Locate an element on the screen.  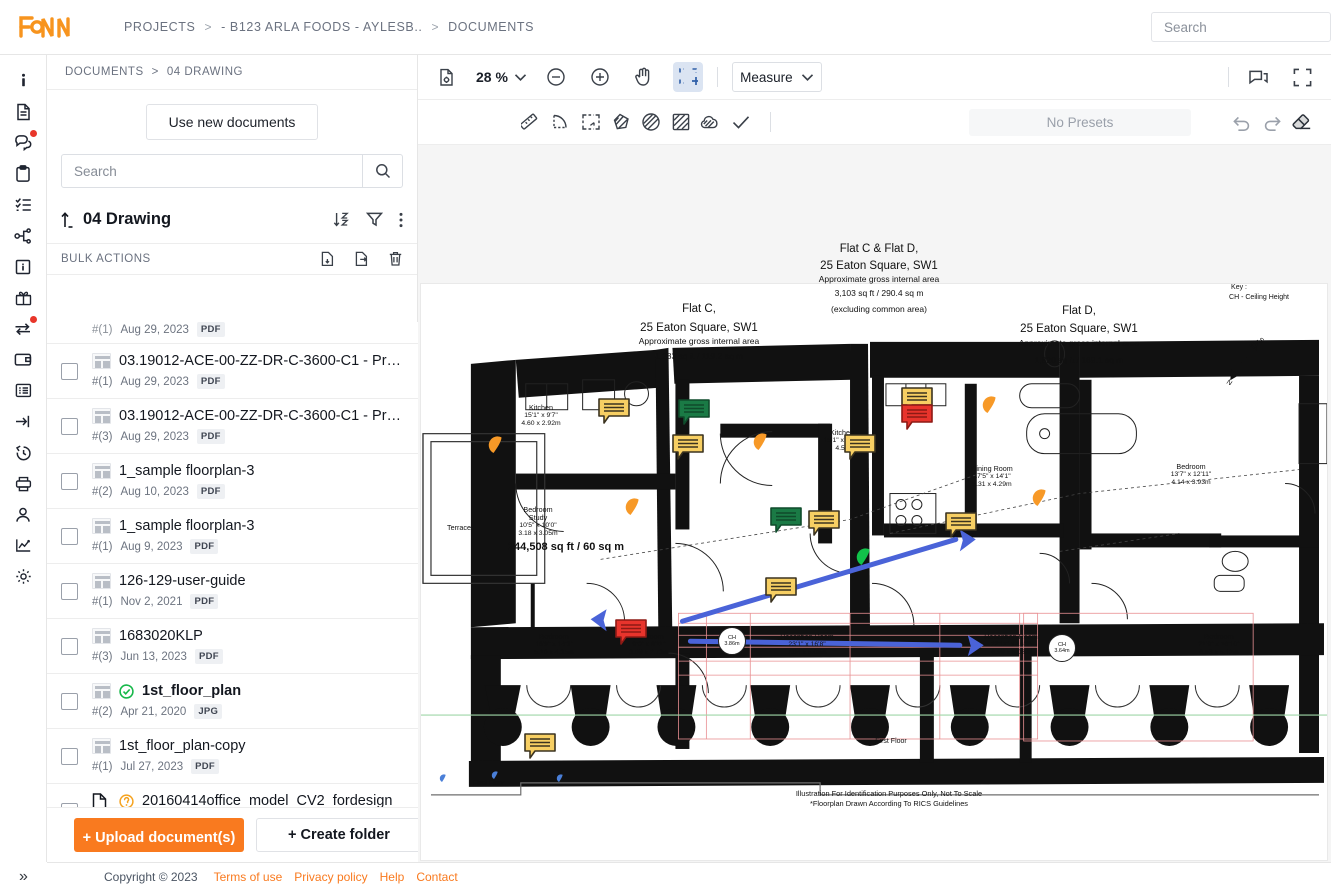
ruler-icon is located at coordinates (531, 122).